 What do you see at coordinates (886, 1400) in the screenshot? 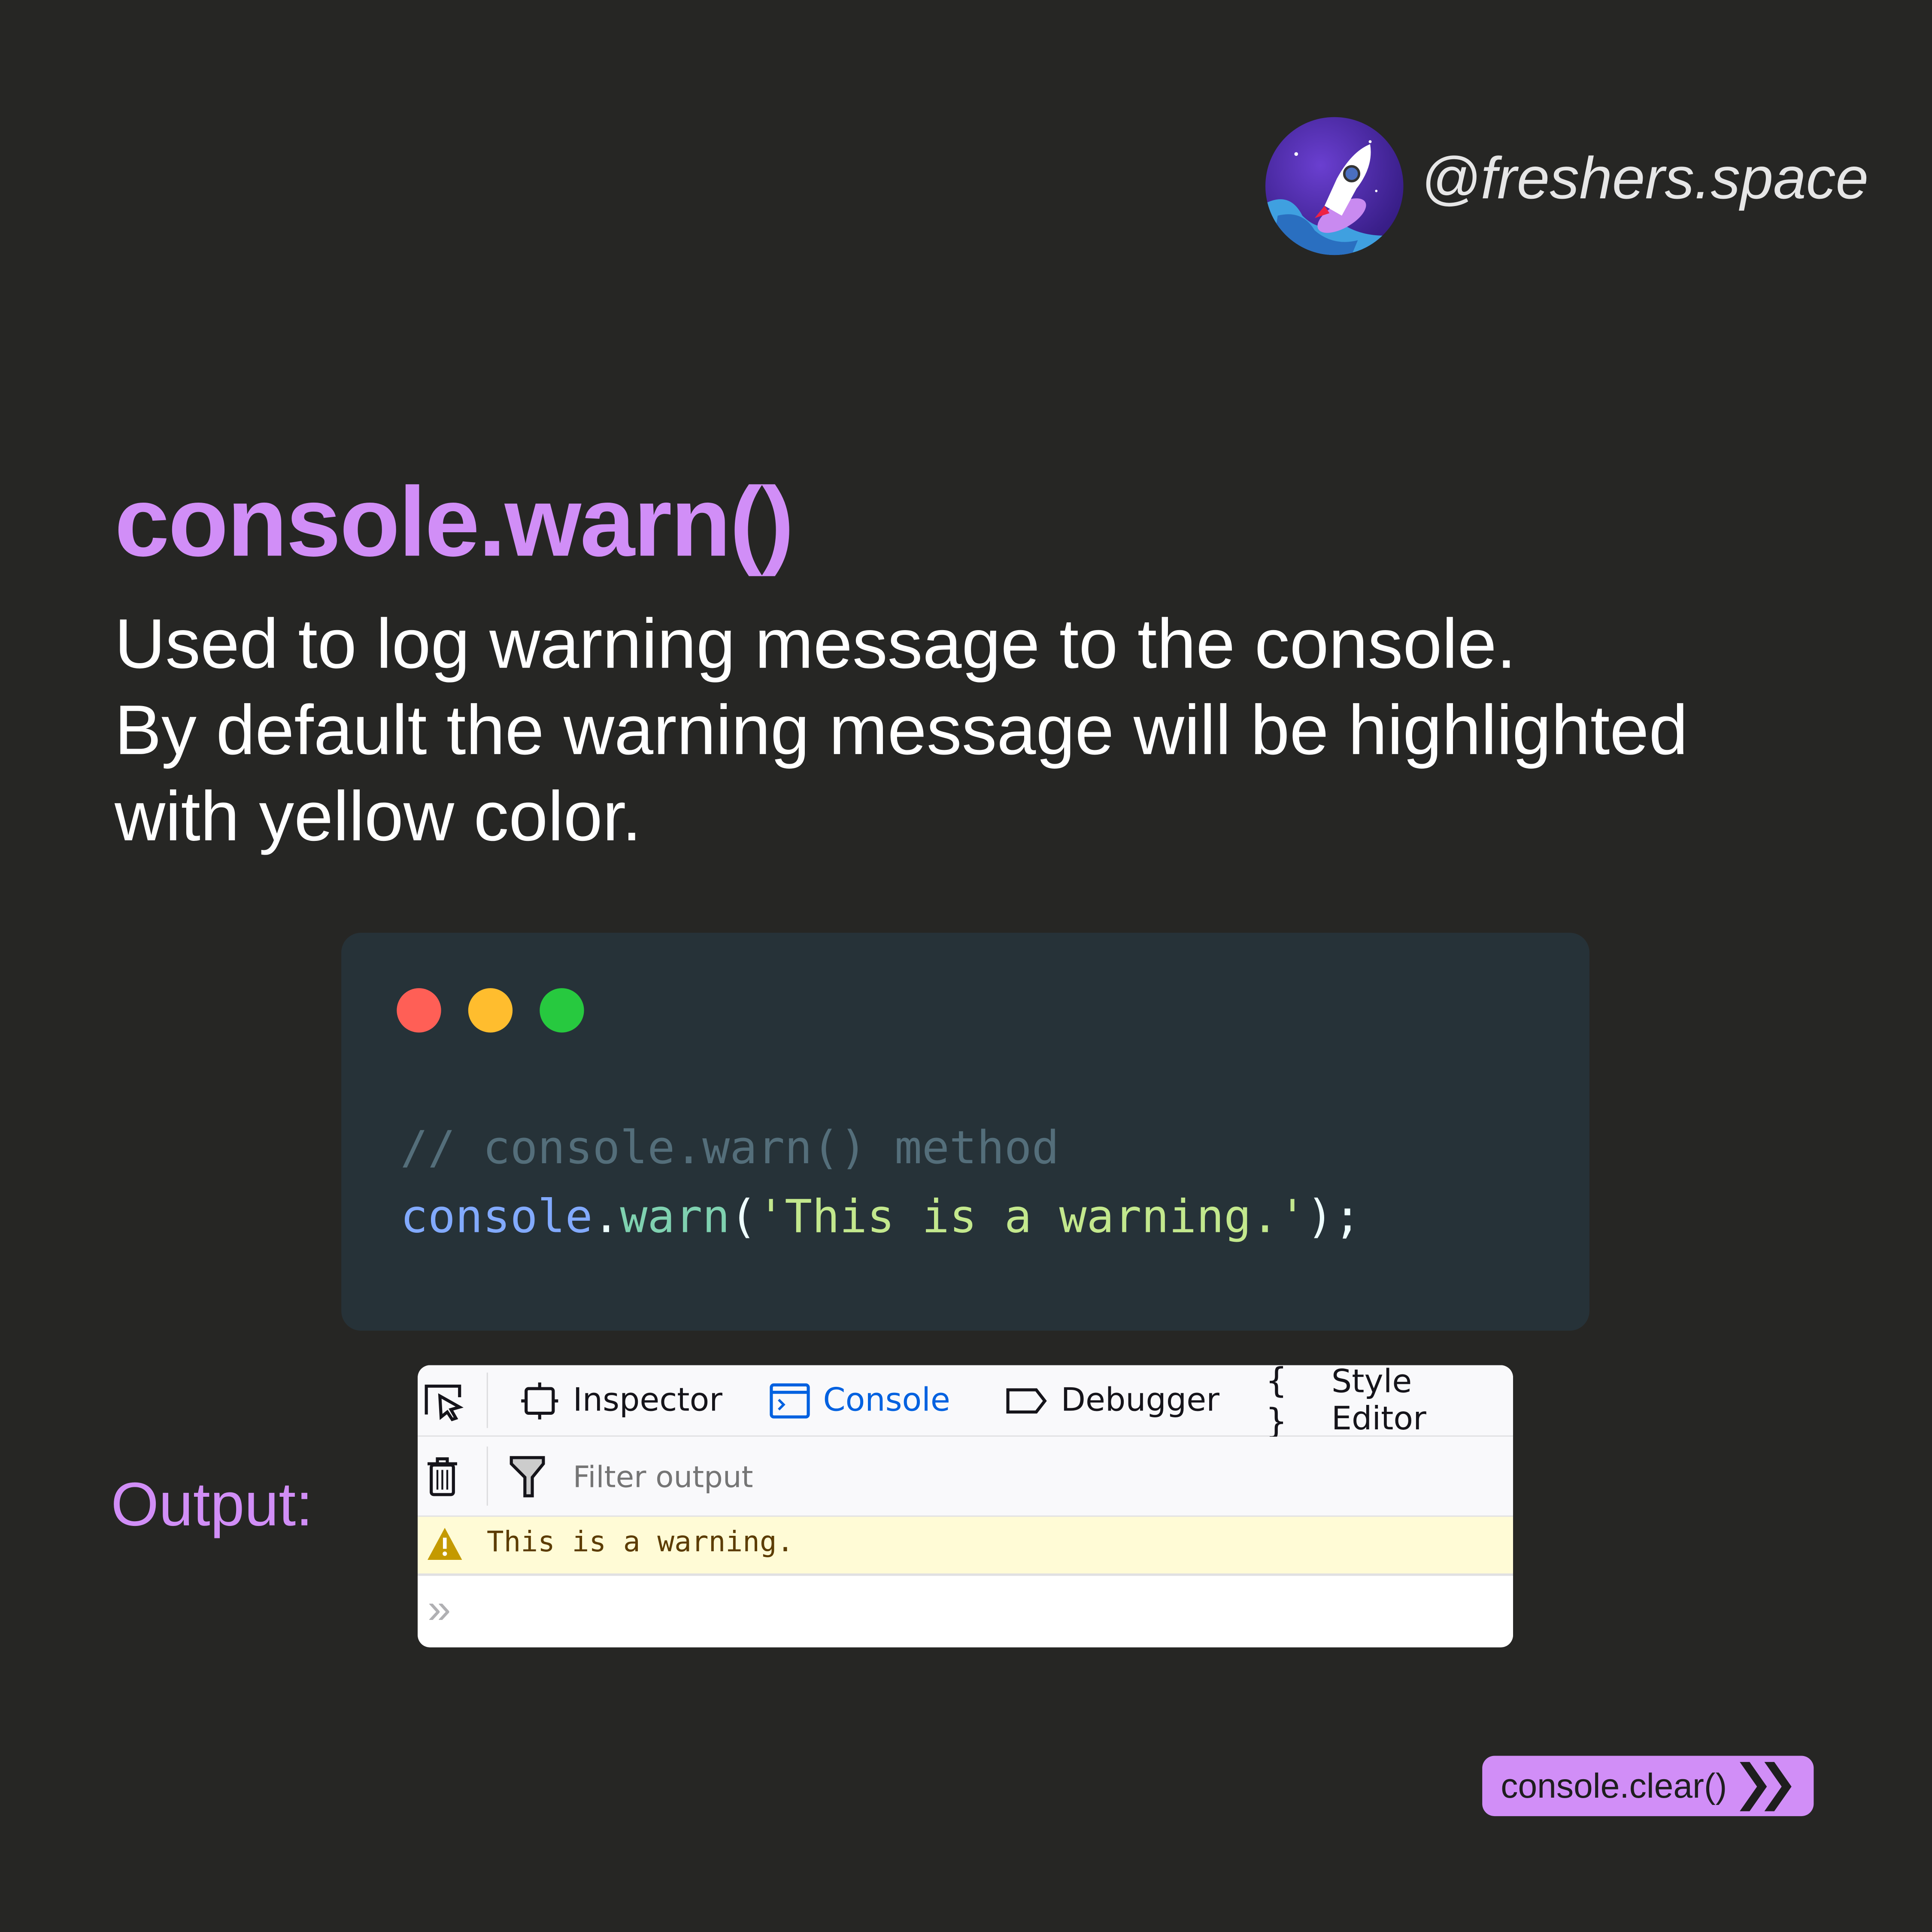
I see `tab-label: Console` at bounding box center [886, 1400].